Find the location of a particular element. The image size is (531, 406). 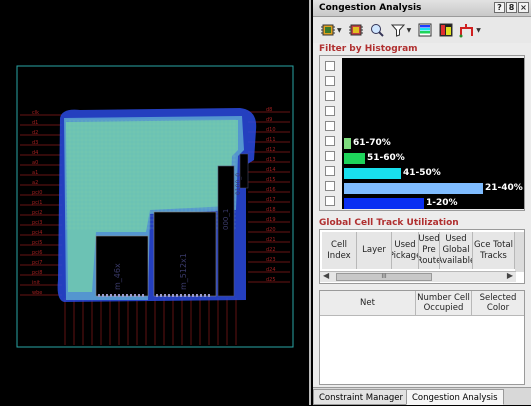

chip-settings-icon is located at coordinates (356, 30).